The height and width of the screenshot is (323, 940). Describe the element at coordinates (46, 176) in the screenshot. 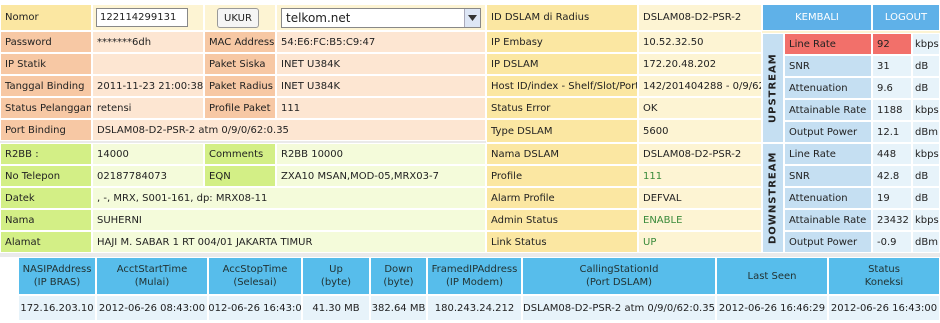

I see `no-telepon-label: No Telepon` at that location.